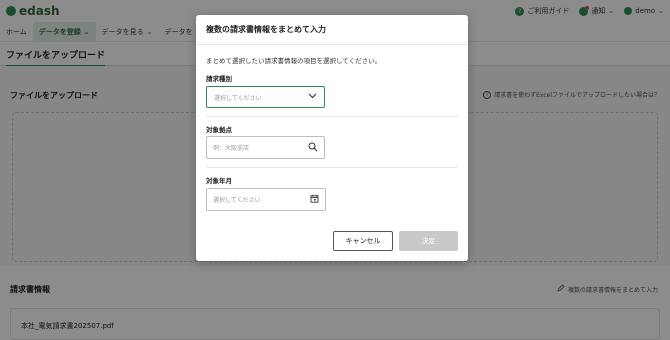 This screenshot has height=340, width=670. What do you see at coordinates (332, 30) in the screenshot?
I see `modal-header: 複数の請求書情報をまとめて入力` at bounding box center [332, 30].